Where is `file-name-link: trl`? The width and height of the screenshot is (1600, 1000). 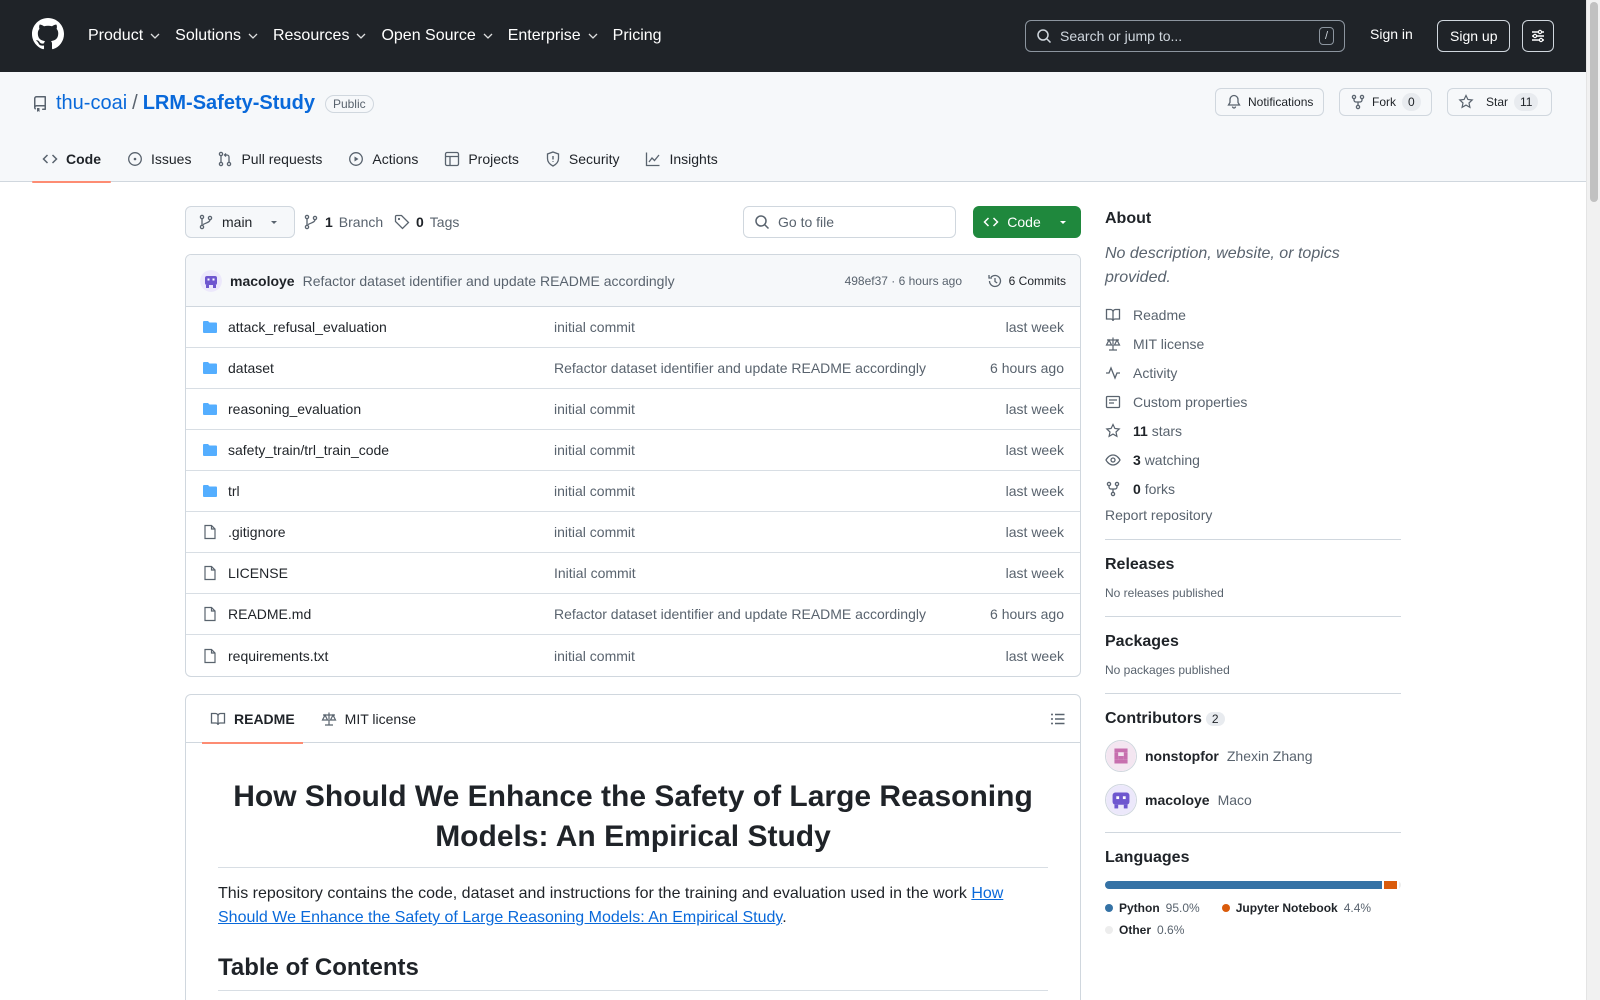
file-name-link: trl is located at coordinates (391, 491).